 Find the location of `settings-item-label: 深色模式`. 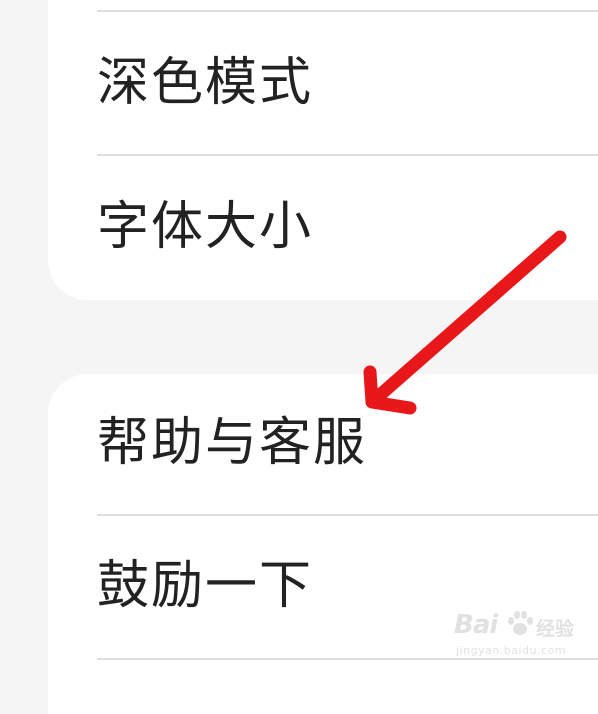

settings-item-label: 深色模式 is located at coordinates (205, 83).